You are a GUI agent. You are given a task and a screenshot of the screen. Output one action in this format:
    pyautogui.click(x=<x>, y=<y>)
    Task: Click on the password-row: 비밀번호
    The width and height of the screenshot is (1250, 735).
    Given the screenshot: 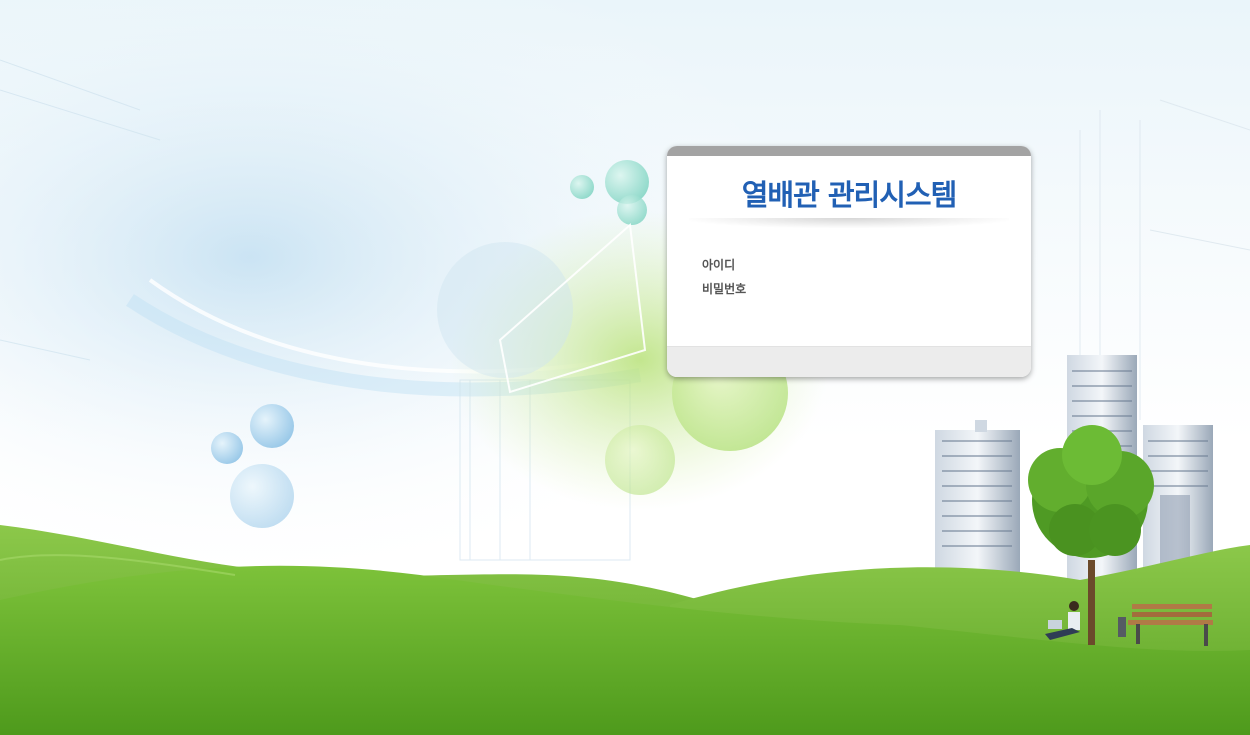 What is the action you would take?
    pyautogui.click(x=836, y=289)
    